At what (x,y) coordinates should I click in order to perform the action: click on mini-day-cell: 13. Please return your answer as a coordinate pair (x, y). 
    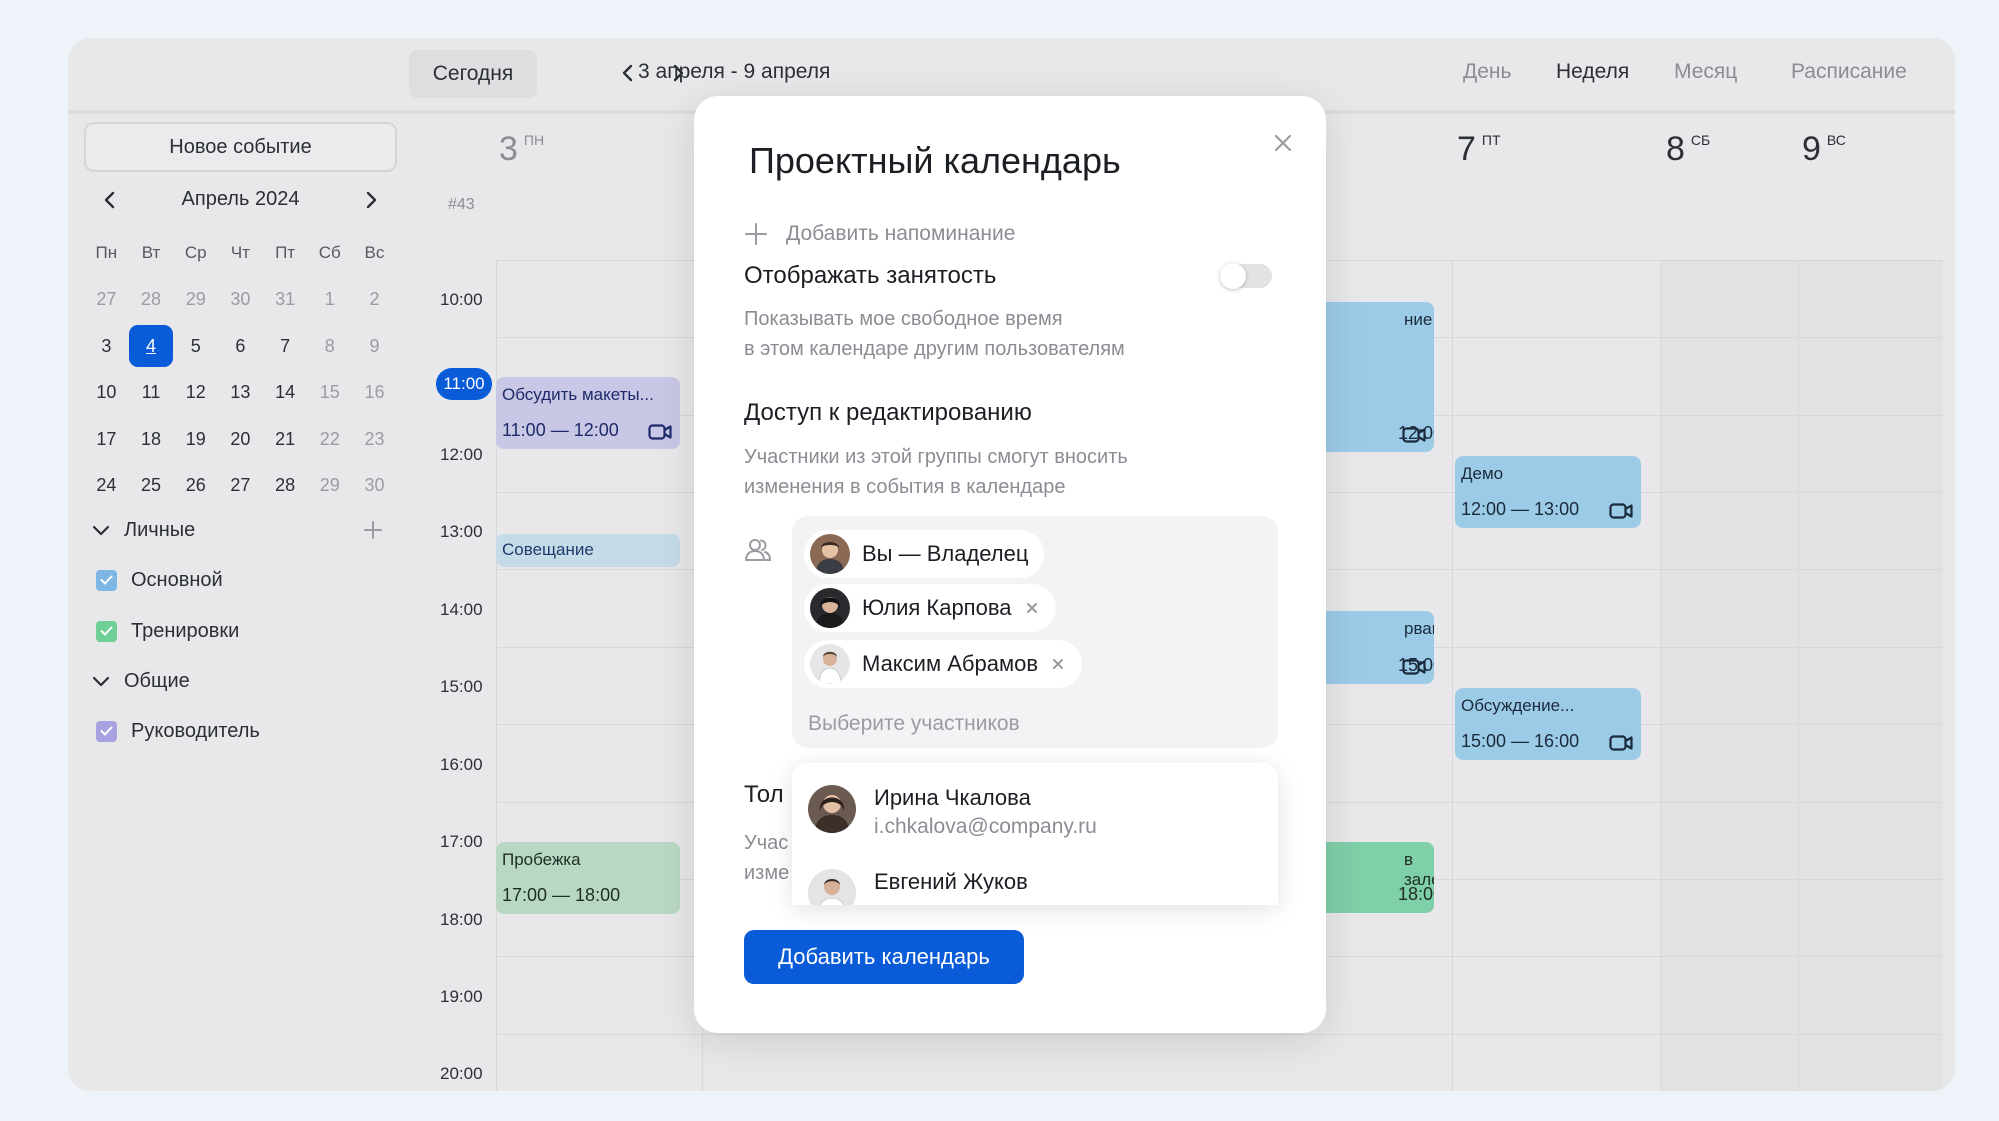
    Looking at the image, I should click on (240, 393).